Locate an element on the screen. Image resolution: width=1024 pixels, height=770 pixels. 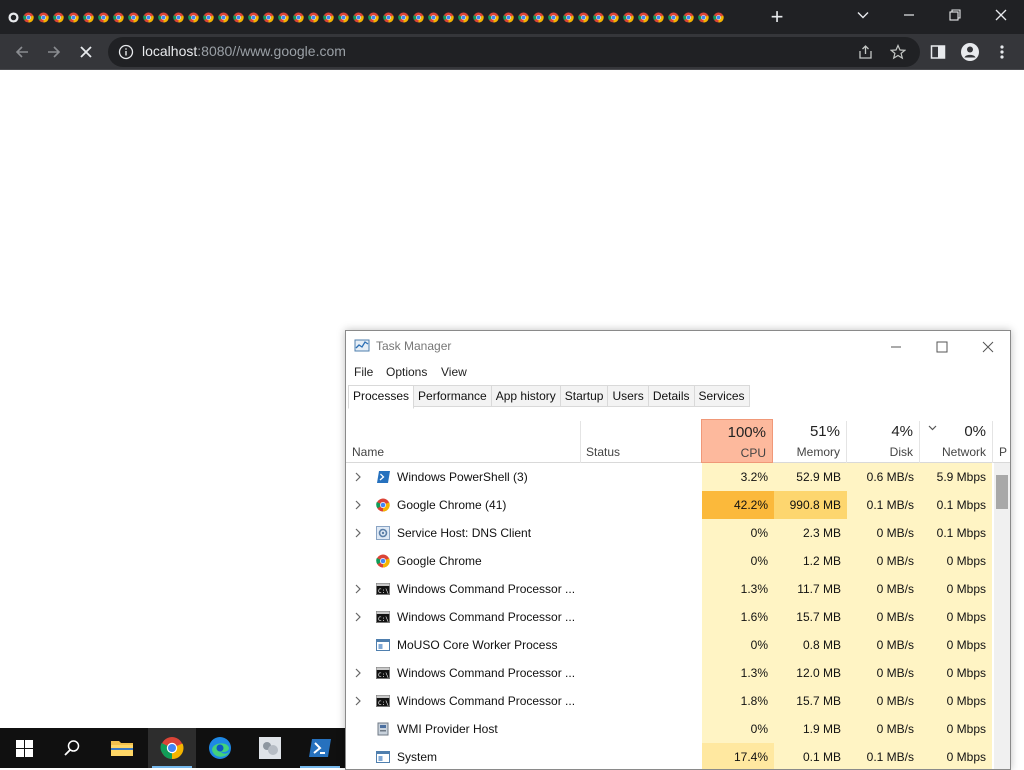
column-header-network: 0% Network is located at coordinates (956, 441).